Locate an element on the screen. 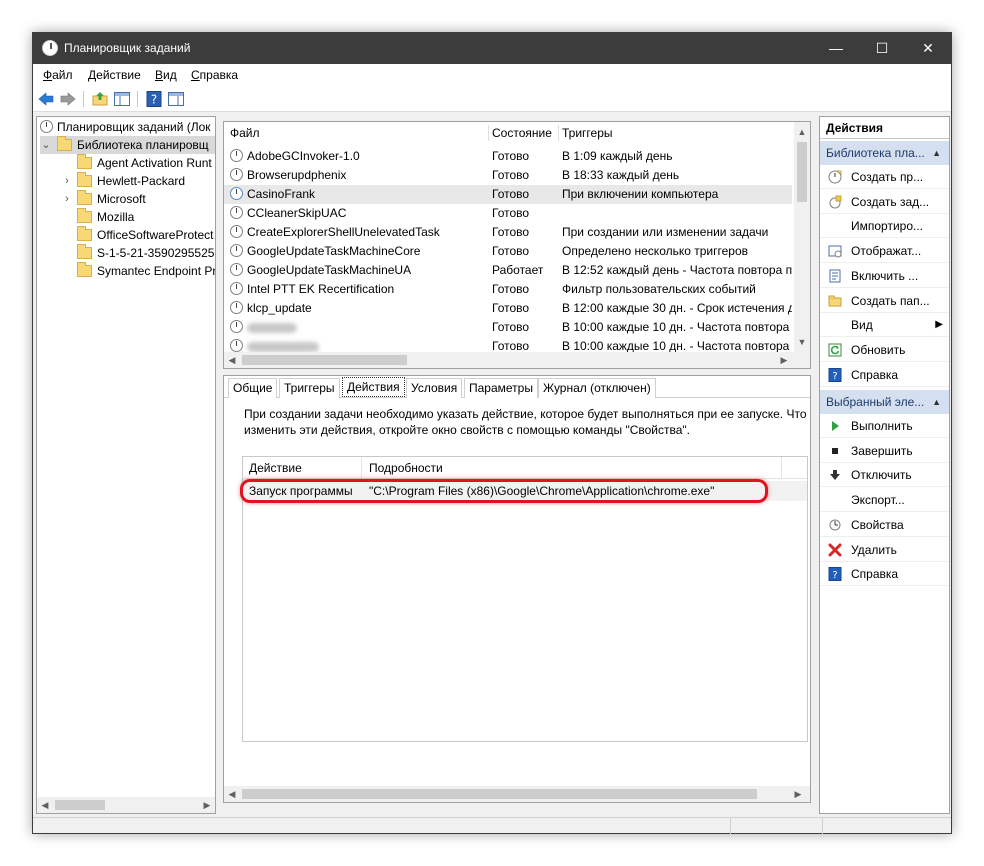  tab-conditions: Условия is located at coordinates (434, 388).